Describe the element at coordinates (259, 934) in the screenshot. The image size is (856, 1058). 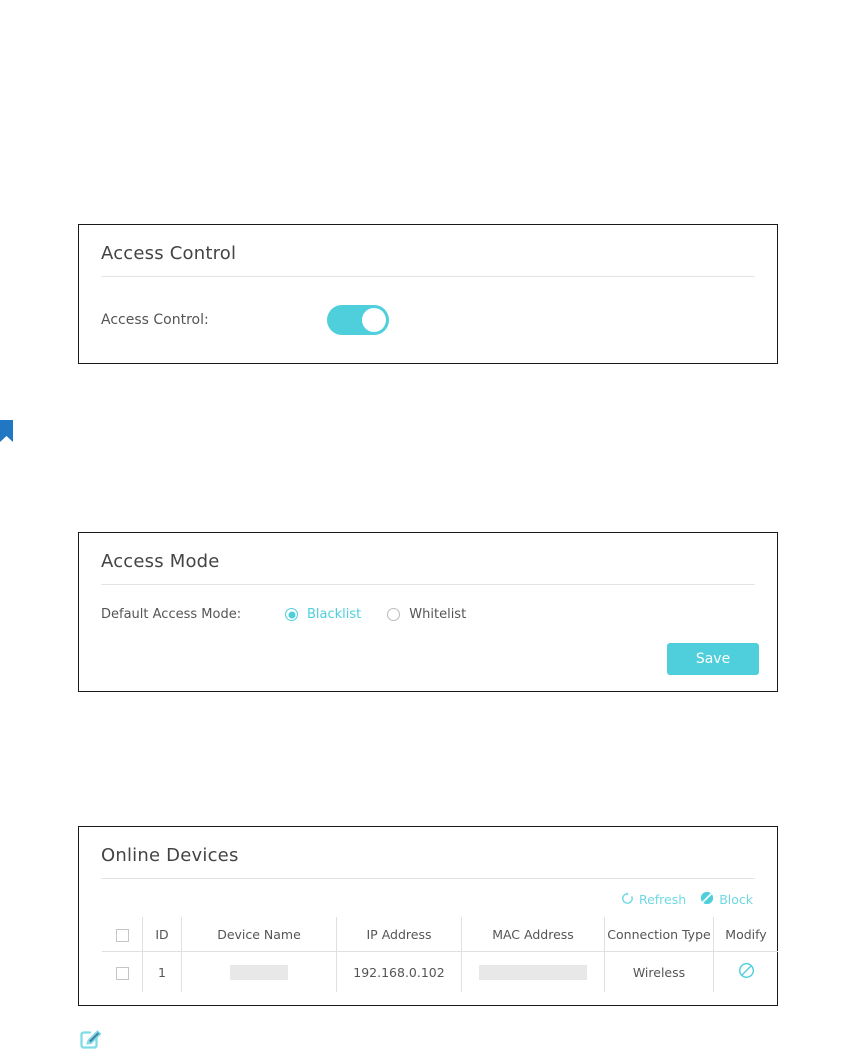
I see `header-device-name: Device Name` at that location.